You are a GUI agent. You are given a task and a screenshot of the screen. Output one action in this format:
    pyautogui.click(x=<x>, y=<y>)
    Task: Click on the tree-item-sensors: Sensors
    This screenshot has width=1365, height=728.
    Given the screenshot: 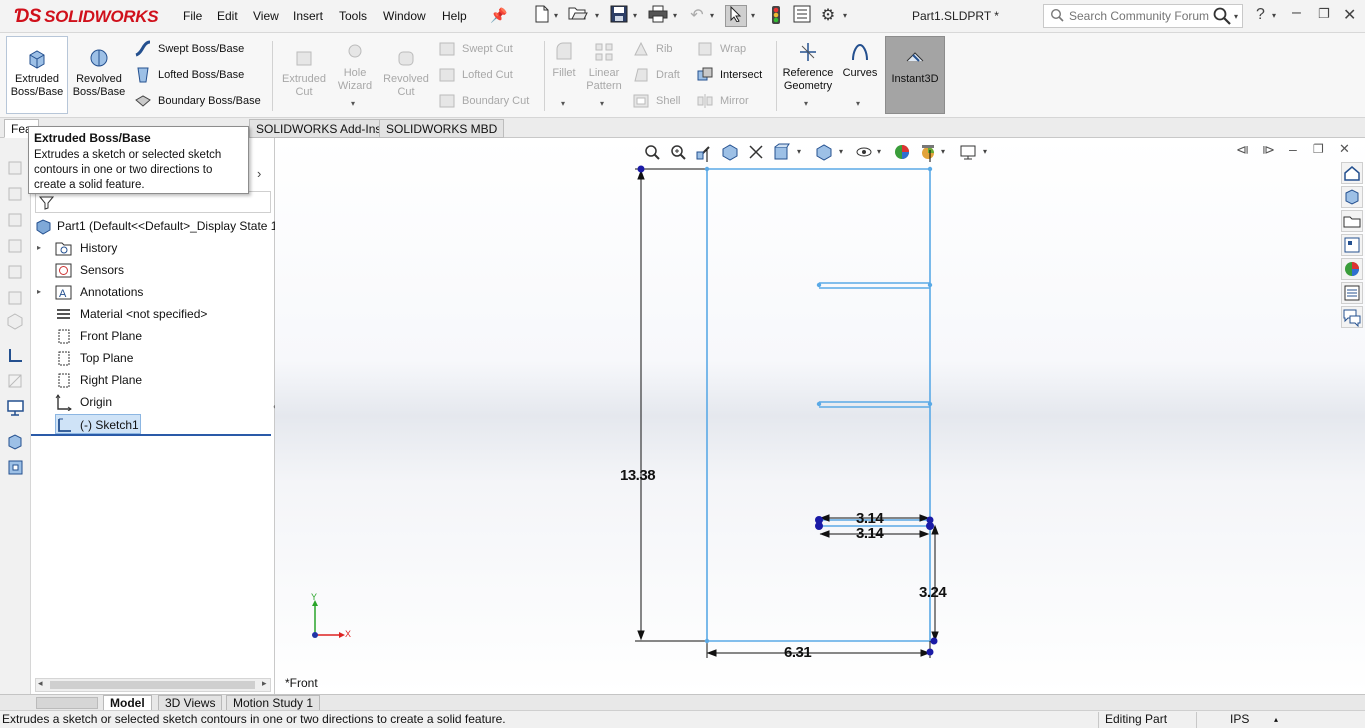 What is the action you would take?
    pyautogui.click(x=80, y=270)
    